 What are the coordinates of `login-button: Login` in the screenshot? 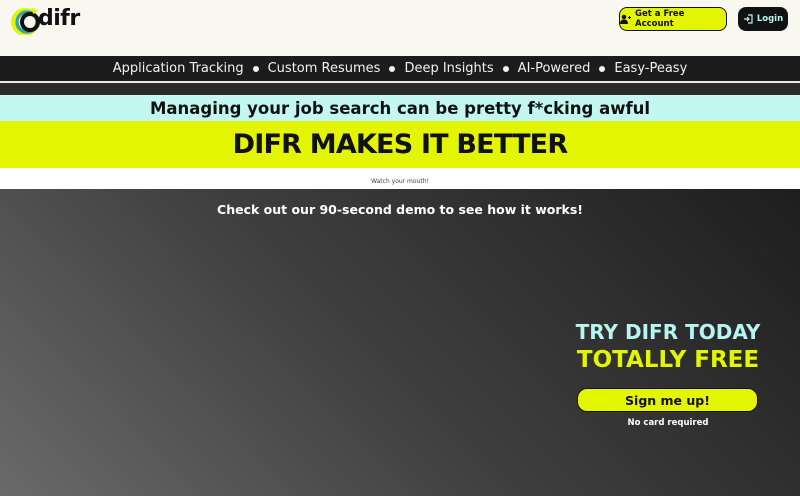 It's located at (763, 19).